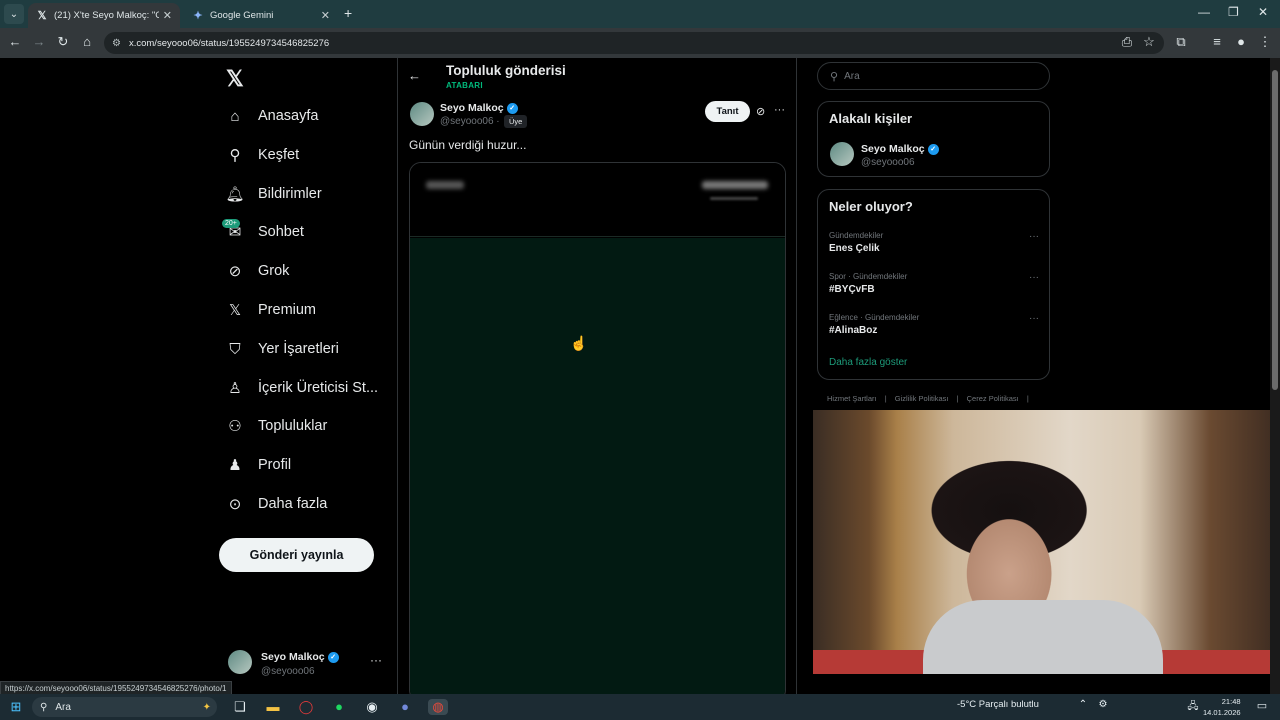  Describe the element at coordinates (1181, 42) in the screenshot. I see `extensions-icon: ⧉` at that location.